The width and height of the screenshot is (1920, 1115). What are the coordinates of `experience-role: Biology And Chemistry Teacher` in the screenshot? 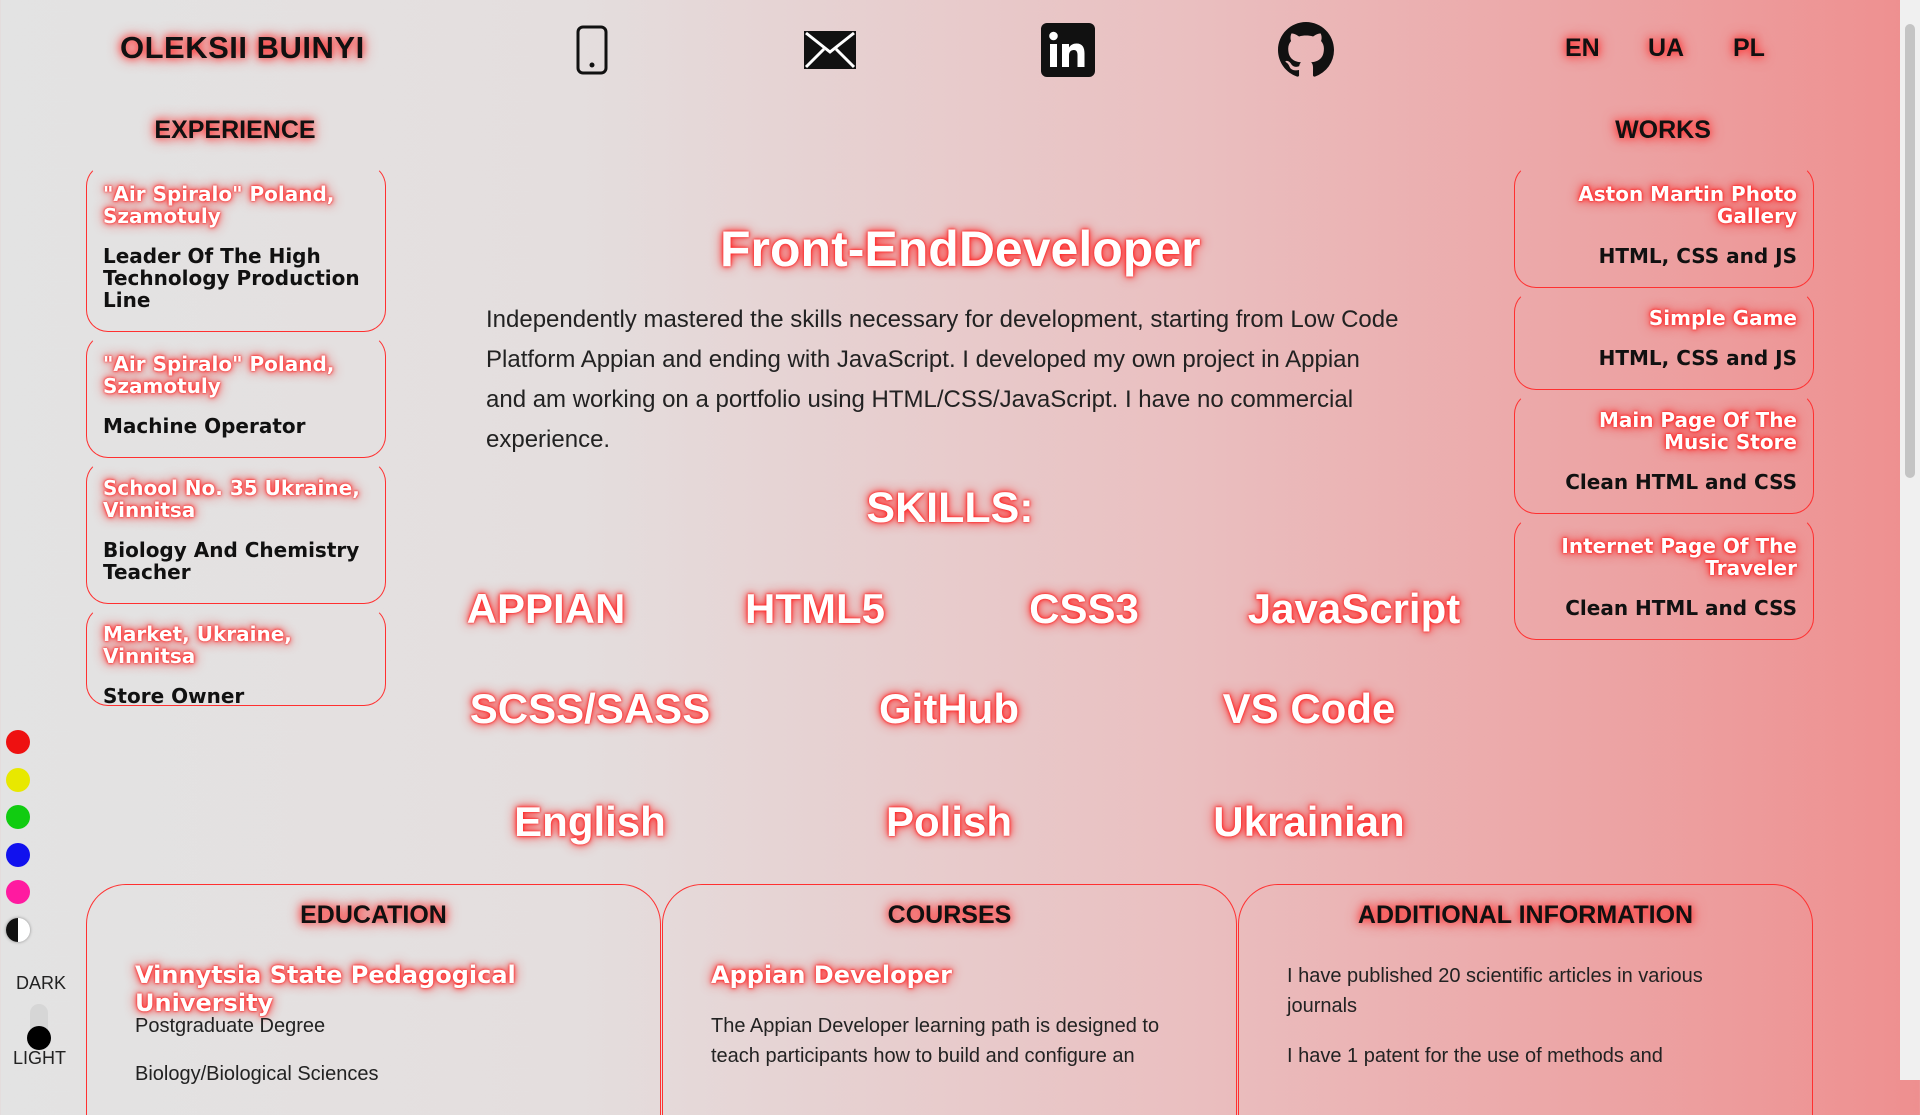 It's located at (231, 561).